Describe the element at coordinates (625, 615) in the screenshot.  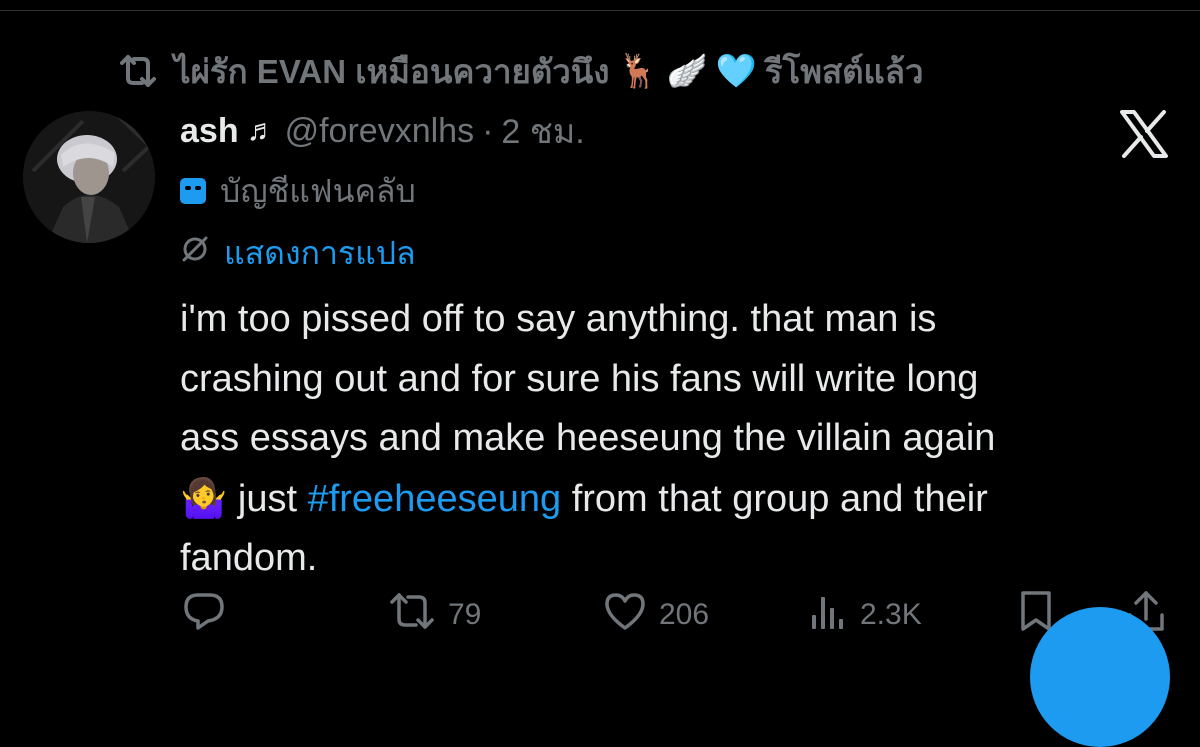
I see `like-icon` at that location.